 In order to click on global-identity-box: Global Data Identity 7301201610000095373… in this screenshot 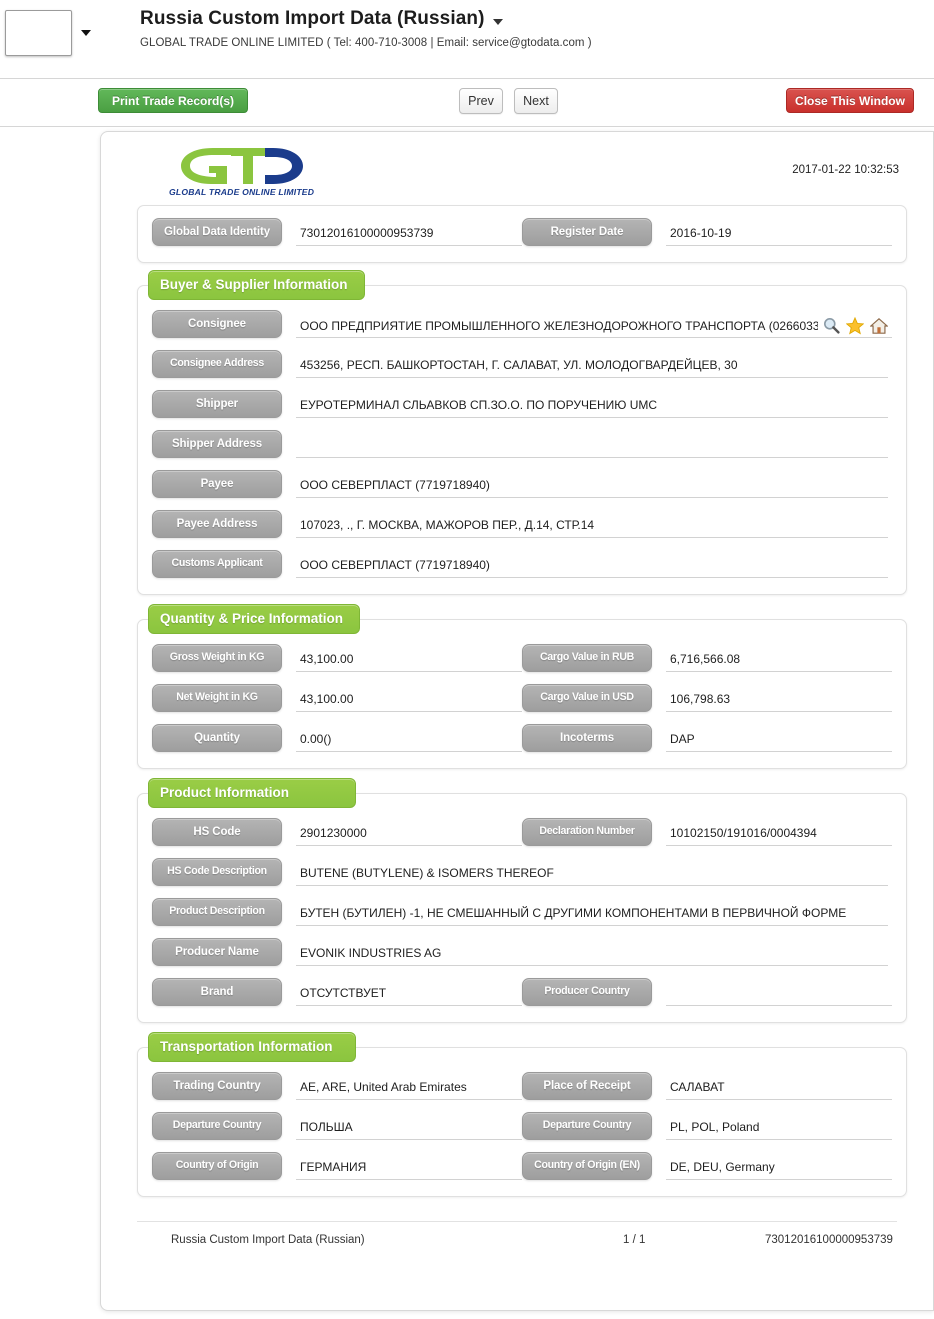, I will do `click(522, 234)`.